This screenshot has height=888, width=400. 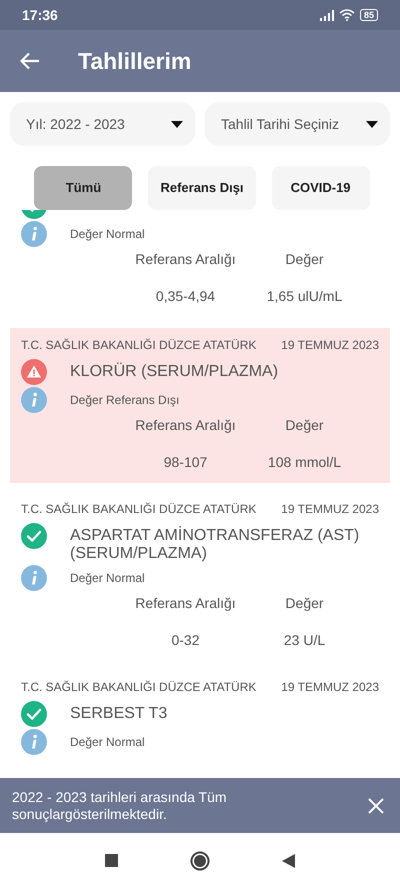 What do you see at coordinates (321, 188) in the screenshot?
I see `filter-tab: COVID-19` at bounding box center [321, 188].